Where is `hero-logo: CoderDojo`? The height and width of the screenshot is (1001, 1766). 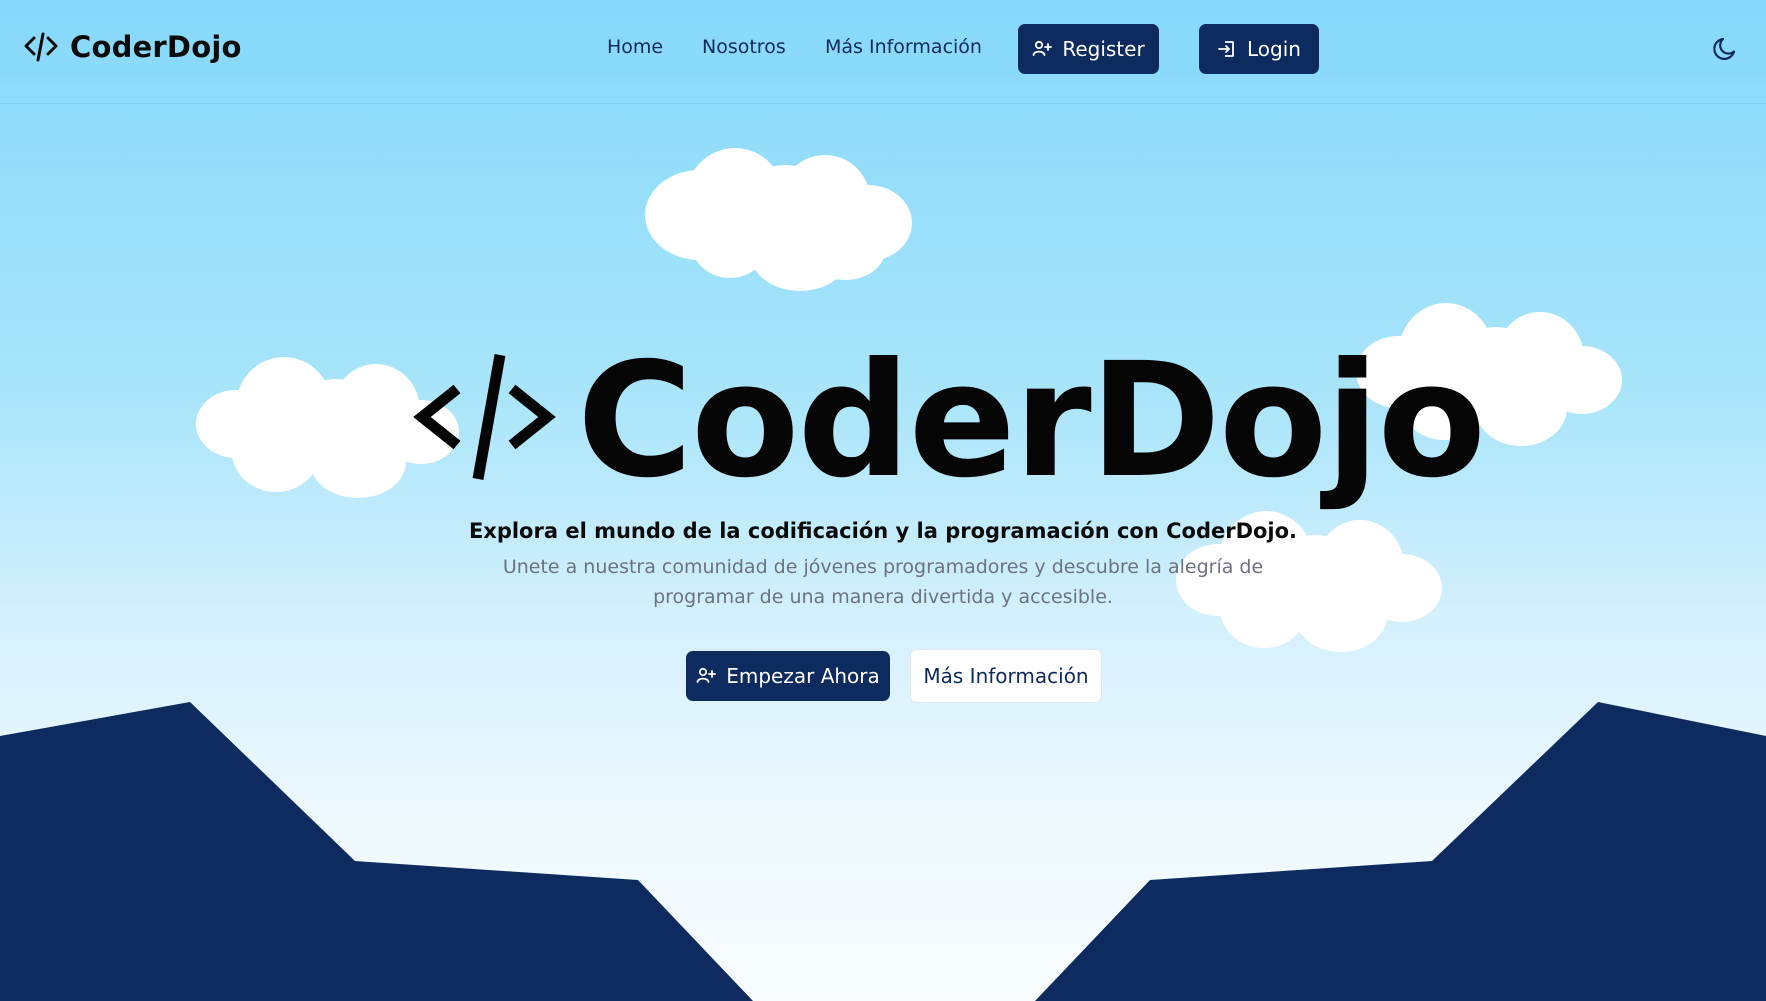 hero-logo: CoderDojo is located at coordinates (949, 422).